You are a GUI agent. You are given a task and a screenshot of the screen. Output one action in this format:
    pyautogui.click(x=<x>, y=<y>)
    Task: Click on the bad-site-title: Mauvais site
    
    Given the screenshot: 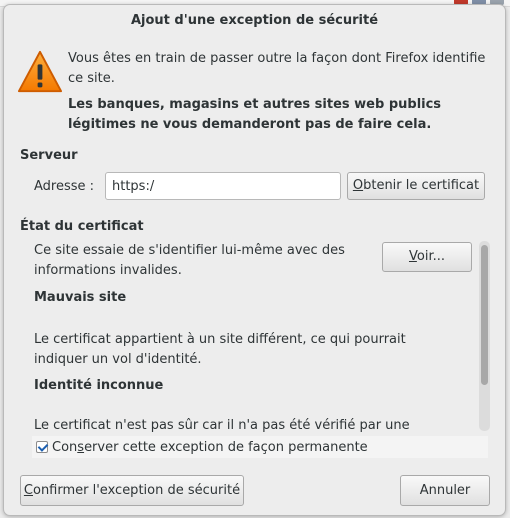 What is the action you would take?
    pyautogui.click(x=80, y=297)
    